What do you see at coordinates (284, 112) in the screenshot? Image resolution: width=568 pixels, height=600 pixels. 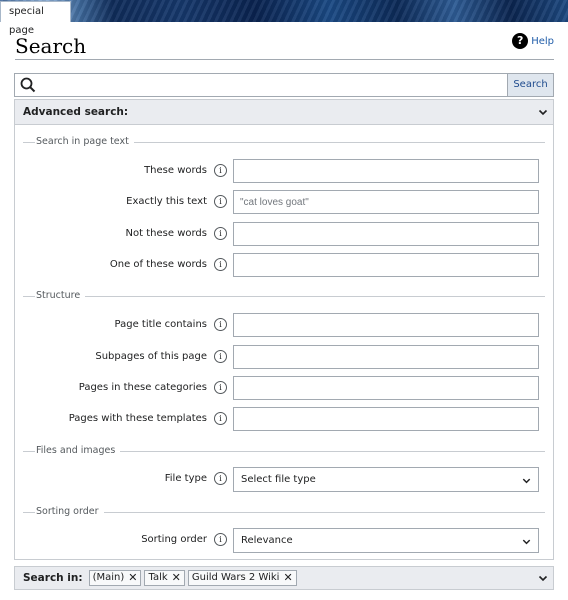 I see `advanced-search-header: Advanced search:` at bounding box center [284, 112].